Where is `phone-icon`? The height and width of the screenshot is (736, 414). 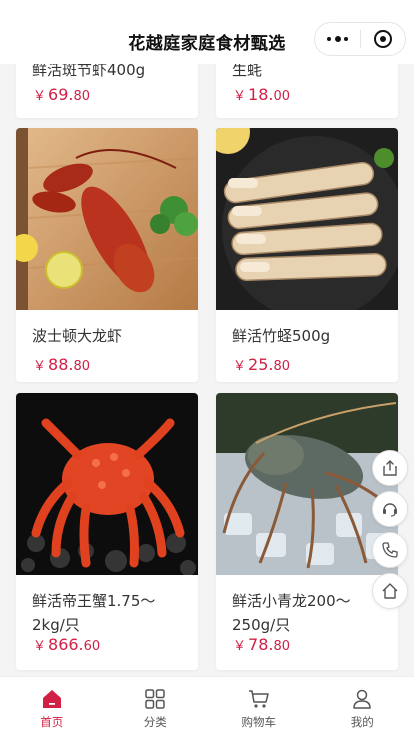
phone-icon is located at coordinates (390, 550).